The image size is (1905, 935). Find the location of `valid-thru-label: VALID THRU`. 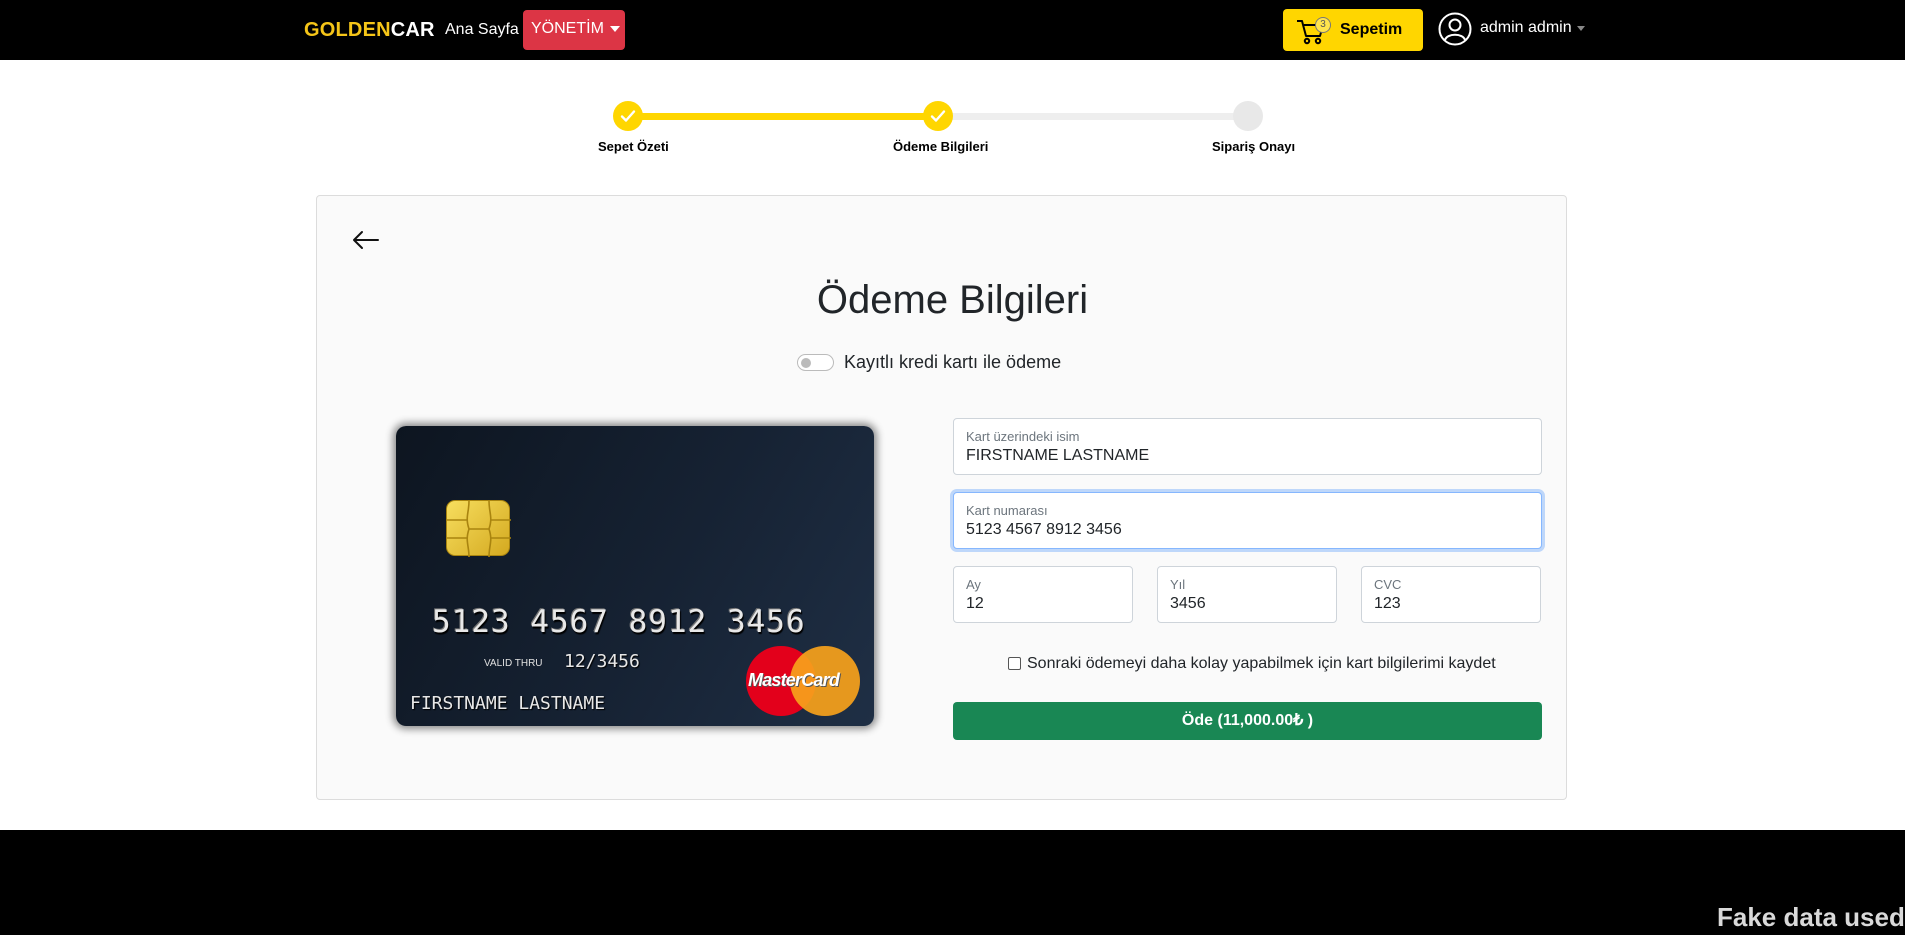

valid-thru-label: VALID THRU is located at coordinates (513, 663).